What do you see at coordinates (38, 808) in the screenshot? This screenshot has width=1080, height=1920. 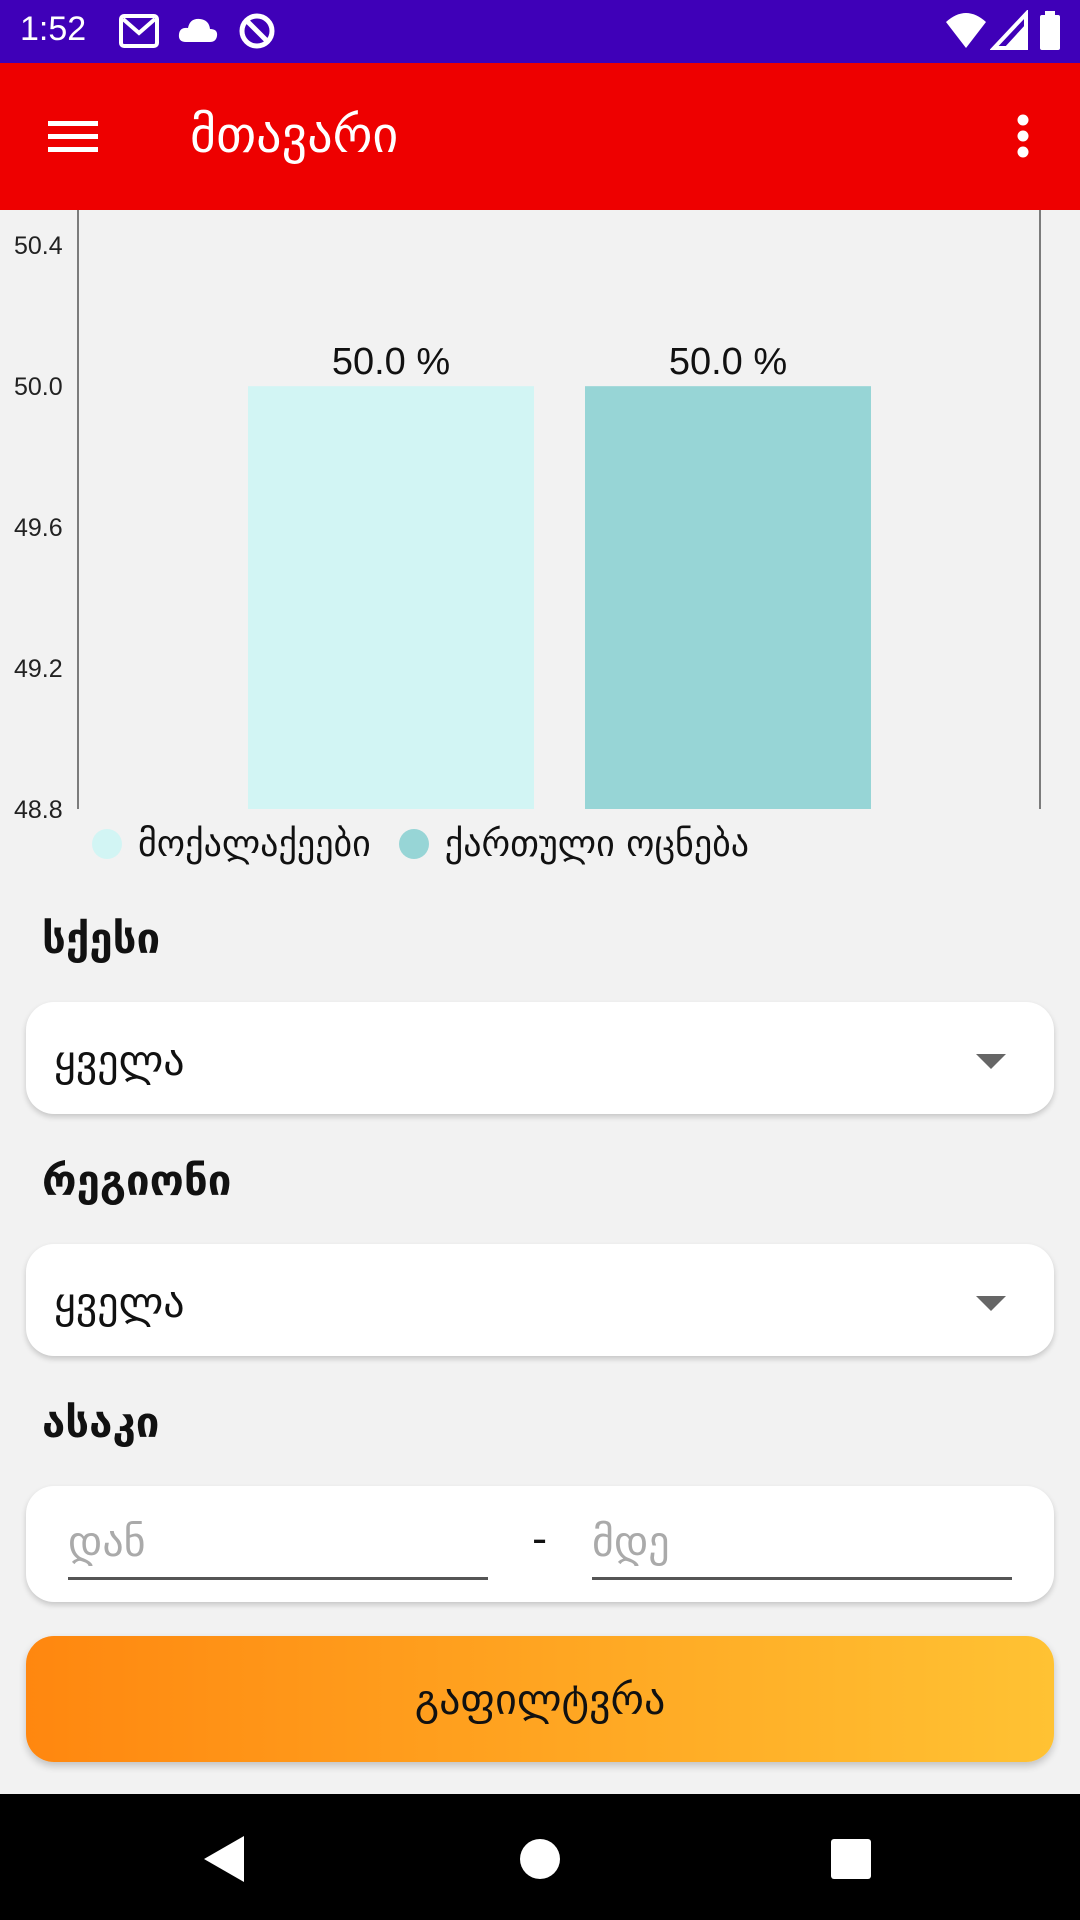 I see `y-tick-label: 48.8` at bounding box center [38, 808].